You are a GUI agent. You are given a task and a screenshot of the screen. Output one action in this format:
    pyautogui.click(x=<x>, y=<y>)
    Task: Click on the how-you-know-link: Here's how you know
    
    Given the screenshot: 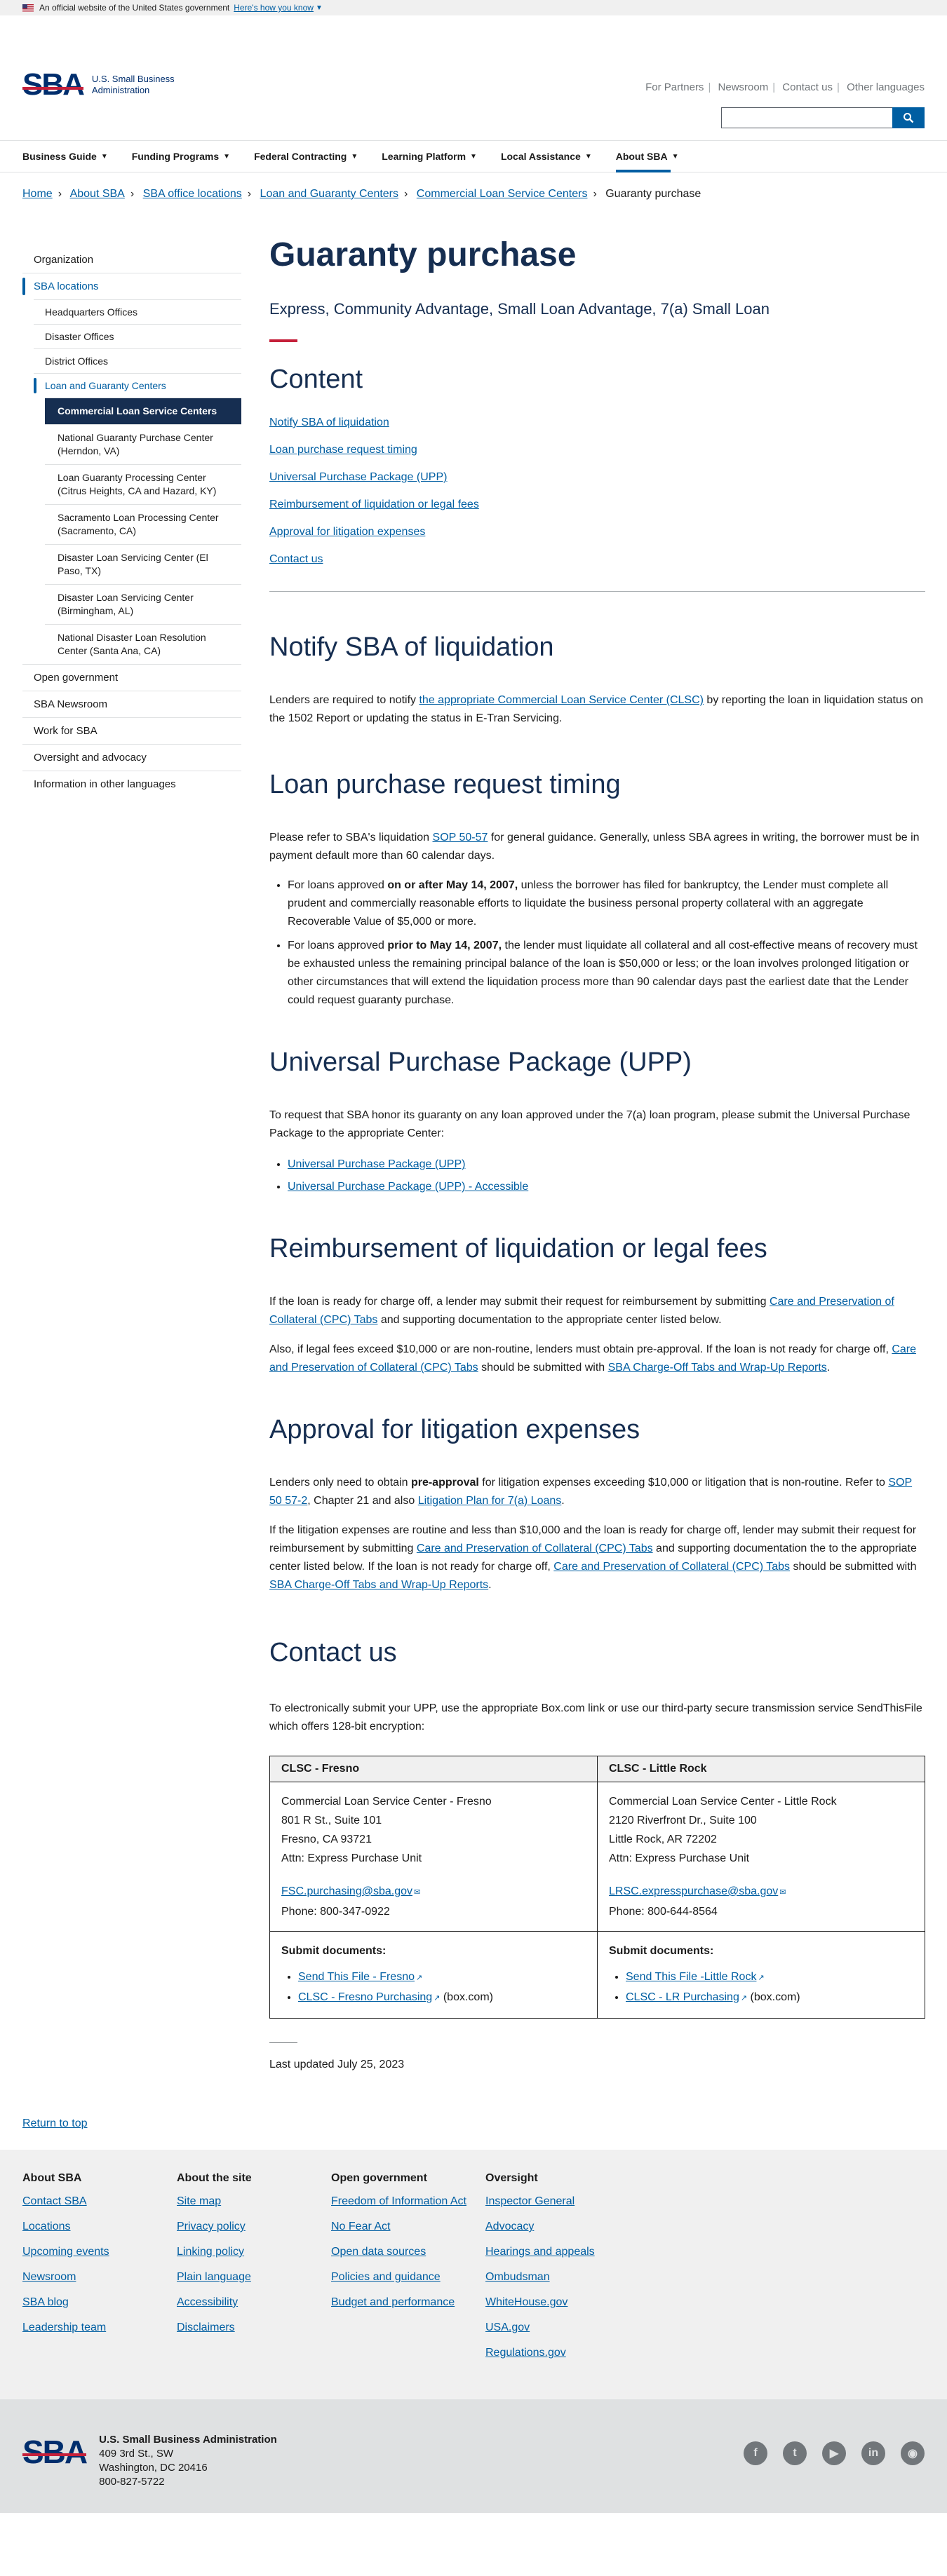 What is the action you would take?
    pyautogui.click(x=274, y=8)
    